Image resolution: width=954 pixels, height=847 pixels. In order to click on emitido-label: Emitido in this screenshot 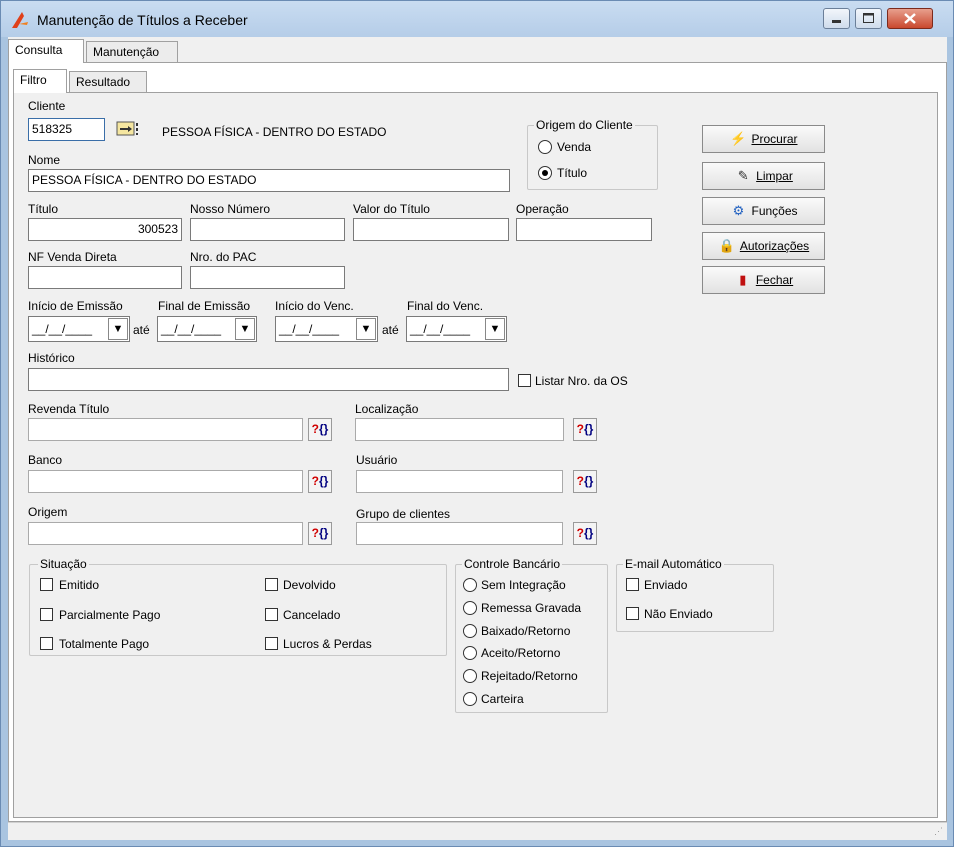, I will do `click(79, 585)`.